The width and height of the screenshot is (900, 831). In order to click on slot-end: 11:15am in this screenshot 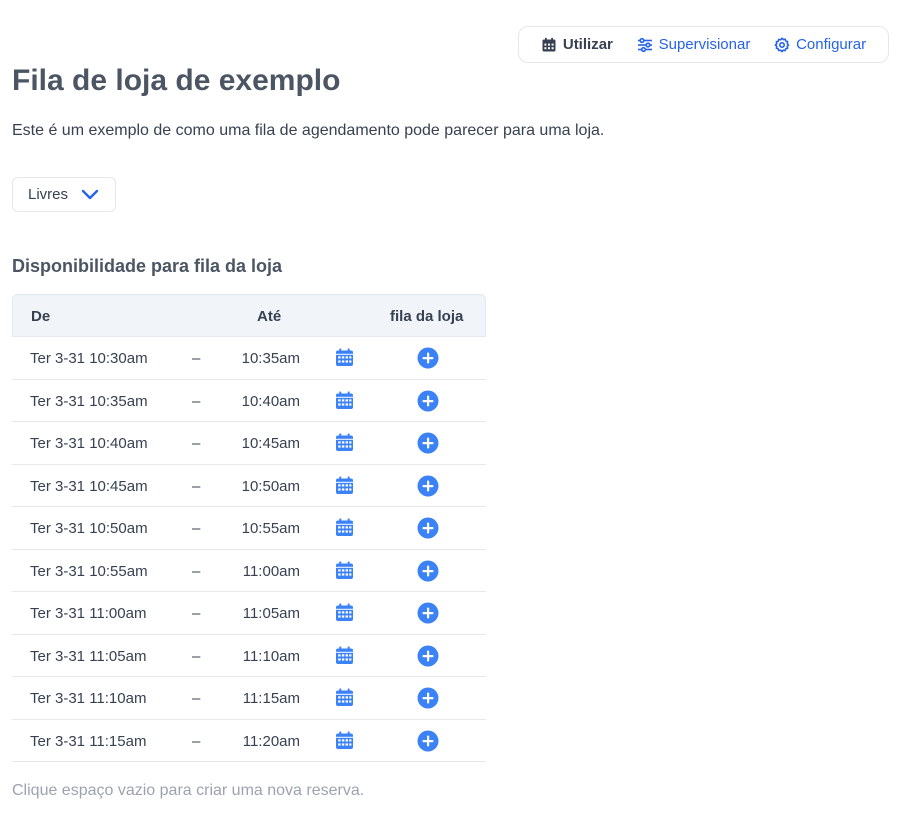, I will do `click(271, 698)`.